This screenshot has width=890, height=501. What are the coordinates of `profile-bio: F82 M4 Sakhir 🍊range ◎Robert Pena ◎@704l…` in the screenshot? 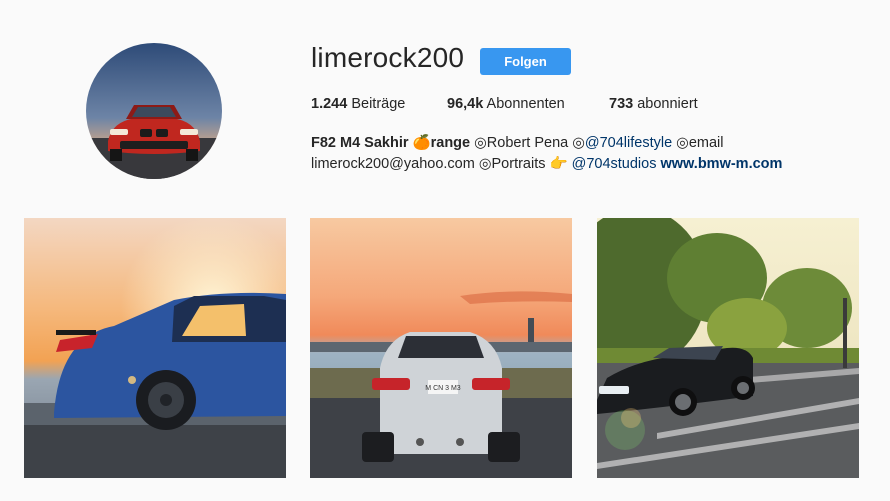 It's located at (581, 154).